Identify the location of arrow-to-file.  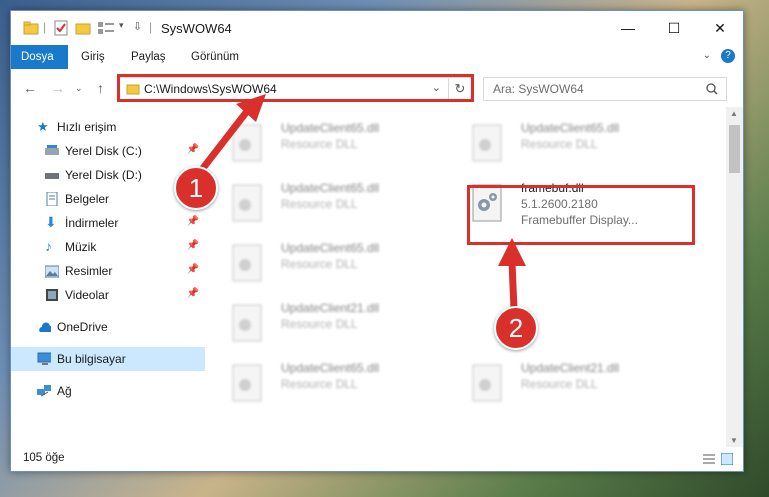
(513, 286).